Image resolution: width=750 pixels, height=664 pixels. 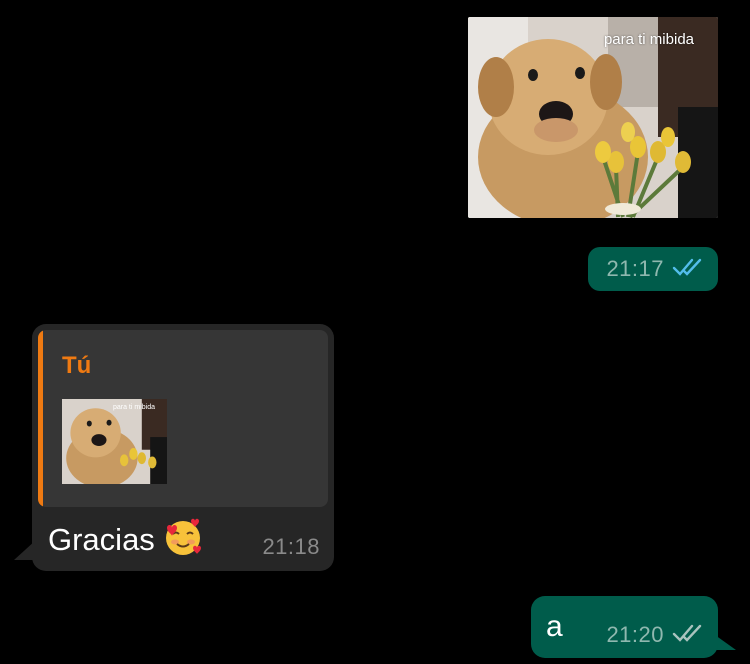 What do you see at coordinates (688, 635) in the screenshot?
I see `delivered-ticks-icon` at bounding box center [688, 635].